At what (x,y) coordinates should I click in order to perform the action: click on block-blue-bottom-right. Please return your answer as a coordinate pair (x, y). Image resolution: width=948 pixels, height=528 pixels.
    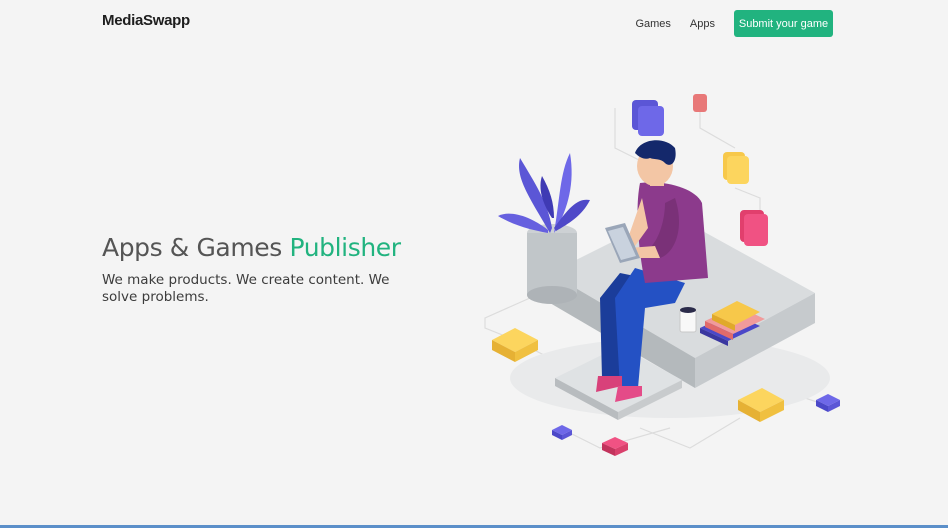
    Looking at the image, I should click on (828, 403).